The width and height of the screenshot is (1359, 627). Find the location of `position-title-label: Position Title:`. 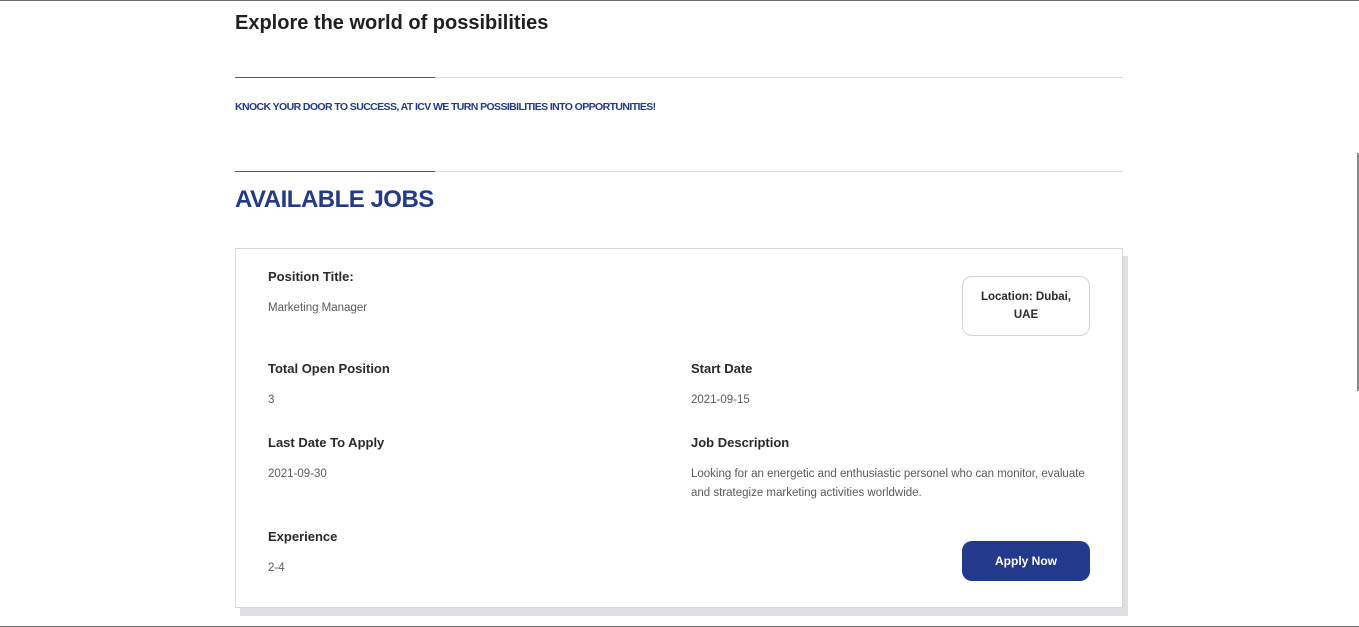

position-title-label: Position Title: is located at coordinates (311, 276).